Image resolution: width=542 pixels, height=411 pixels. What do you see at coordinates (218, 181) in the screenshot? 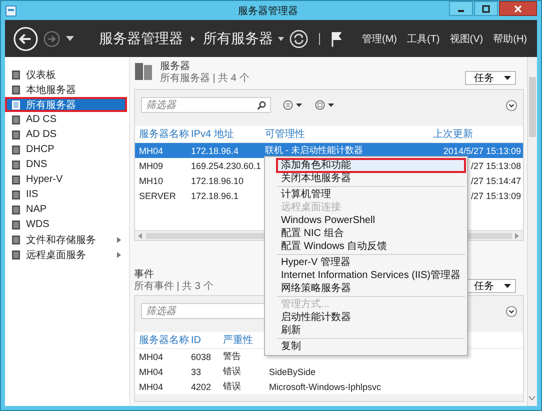
I see `table-cell-text: 172.18.96.10` at bounding box center [218, 181].